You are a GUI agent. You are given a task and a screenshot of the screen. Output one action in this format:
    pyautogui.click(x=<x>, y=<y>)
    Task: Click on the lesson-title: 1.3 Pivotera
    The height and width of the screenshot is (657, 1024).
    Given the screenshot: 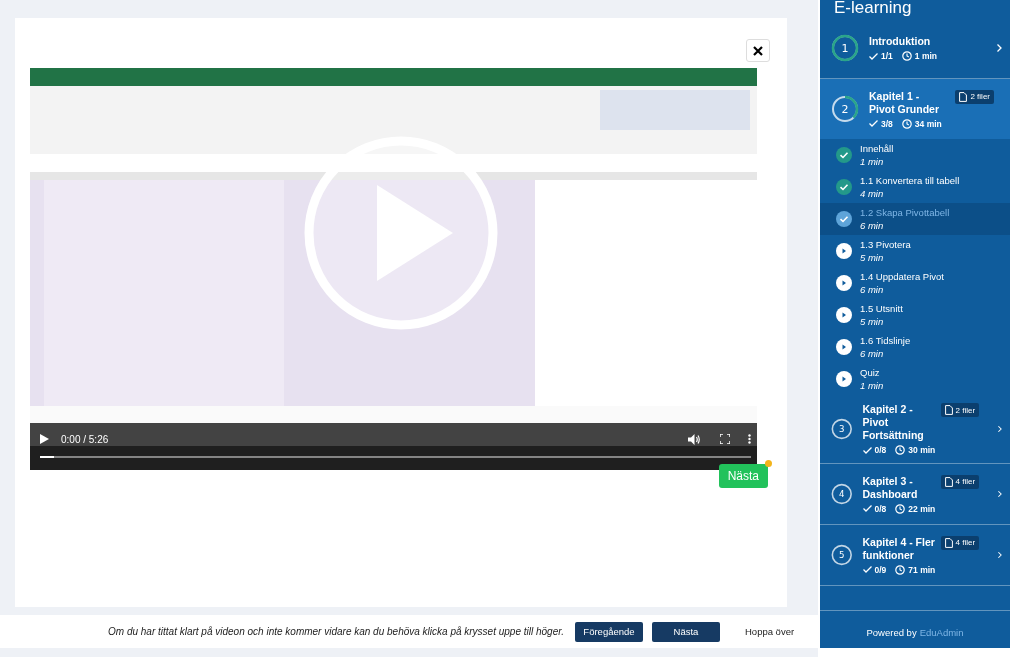 What is the action you would take?
    pyautogui.click(x=885, y=244)
    